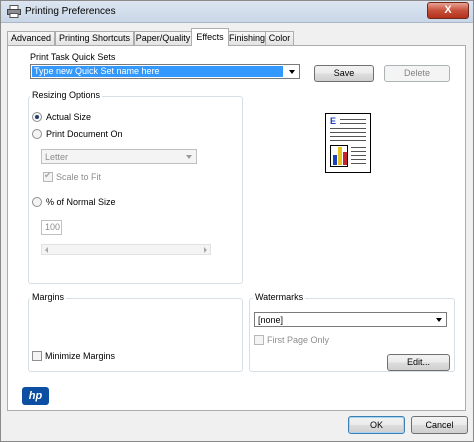 Image resolution: width=474 pixels, height=442 pixels. Describe the element at coordinates (279, 297) in the screenshot. I see `watermarks-title: Watermarks` at that location.